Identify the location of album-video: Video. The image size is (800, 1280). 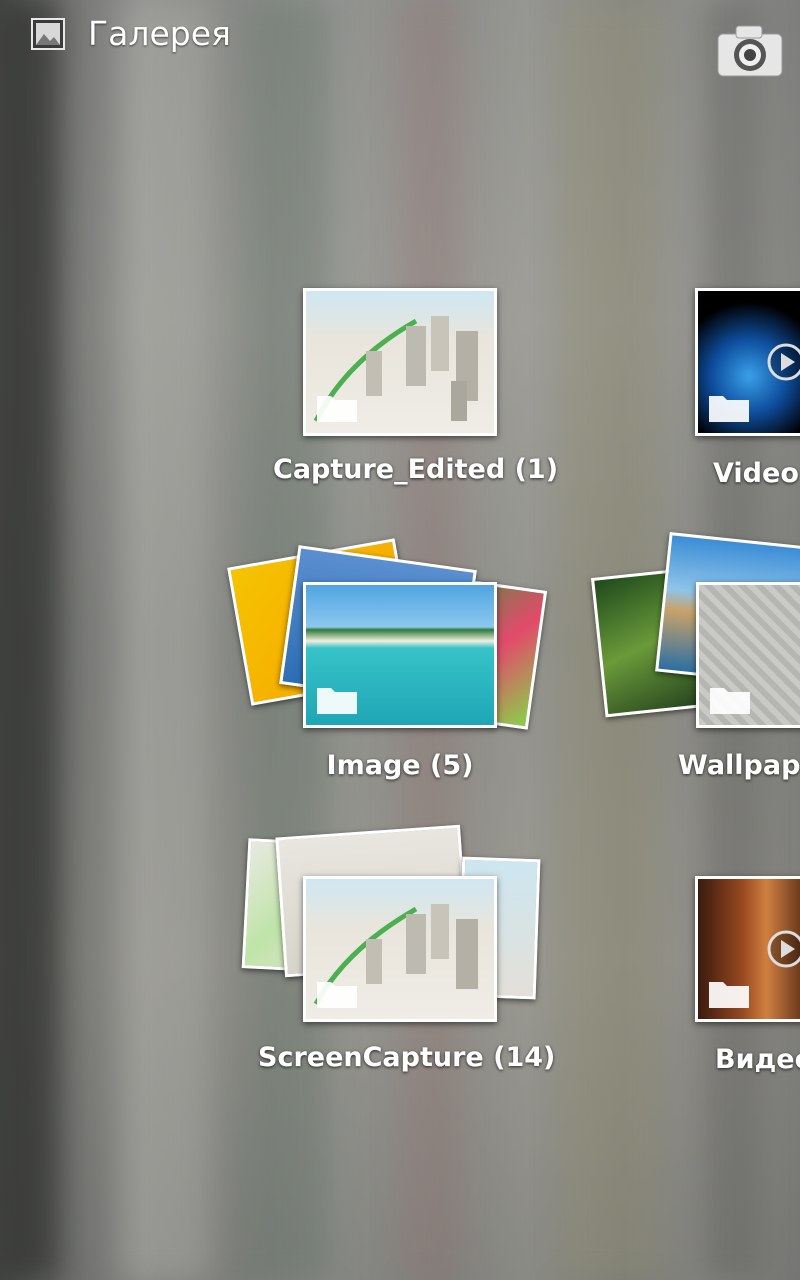
(747, 391).